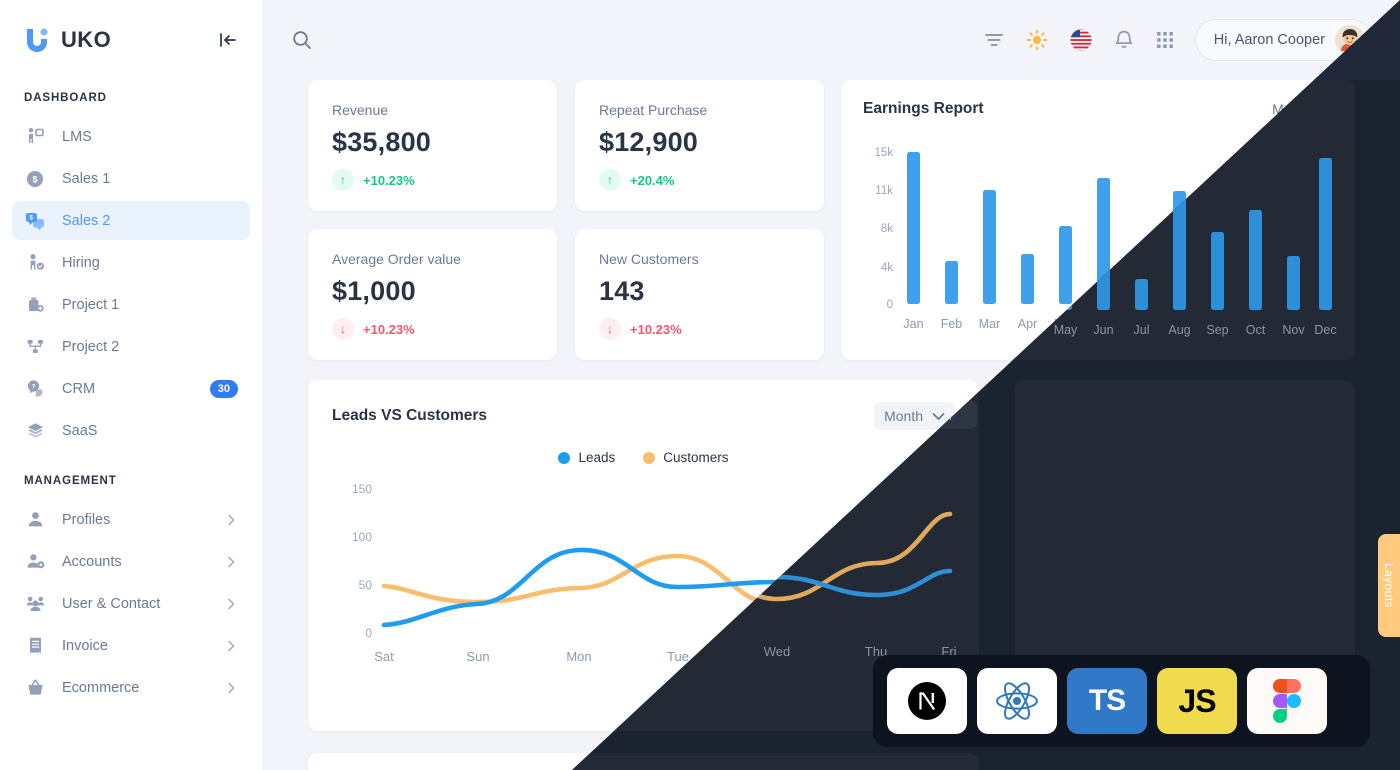 Image resolution: width=1400 pixels, height=770 pixels. What do you see at coordinates (35, 221) in the screenshot?
I see `sales-chat-icon: $` at bounding box center [35, 221].